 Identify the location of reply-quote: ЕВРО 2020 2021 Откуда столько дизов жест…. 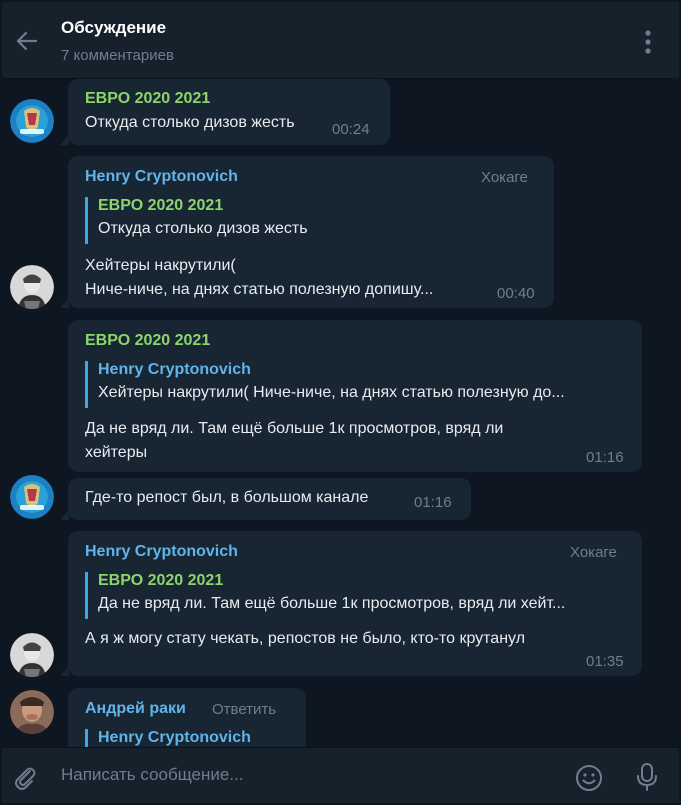
(311, 220).